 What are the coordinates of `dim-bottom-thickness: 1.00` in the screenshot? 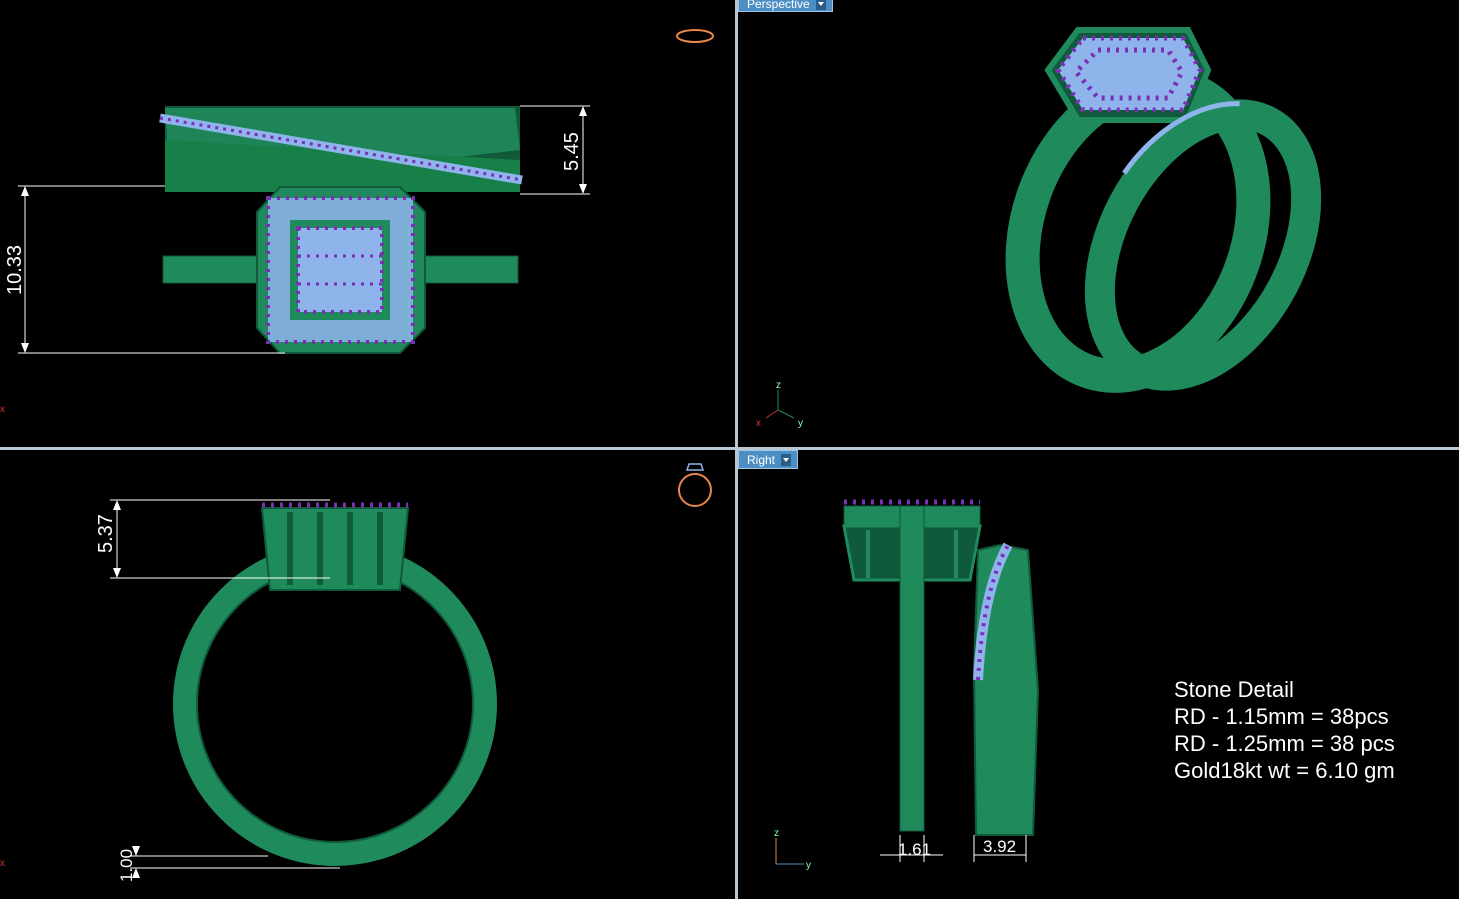 It's located at (126, 865).